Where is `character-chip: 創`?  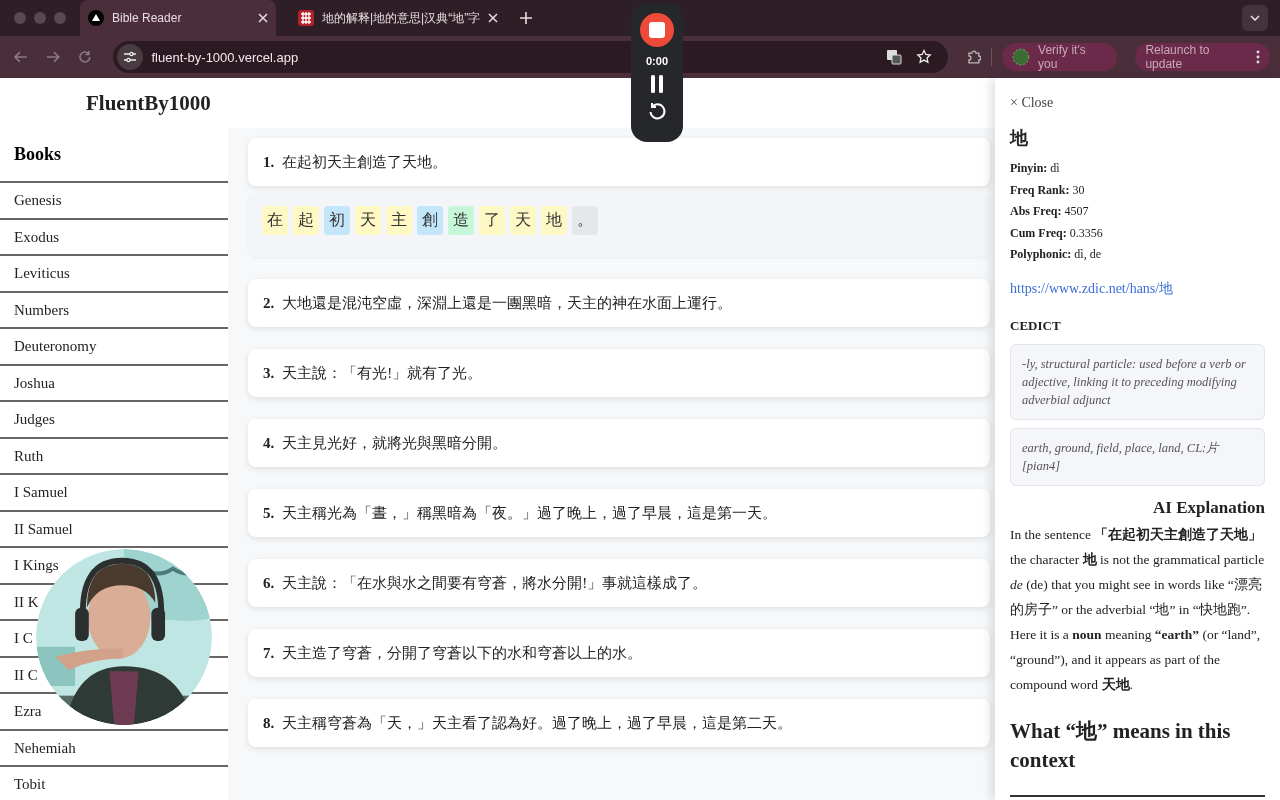
character-chip: 創 is located at coordinates (430, 220).